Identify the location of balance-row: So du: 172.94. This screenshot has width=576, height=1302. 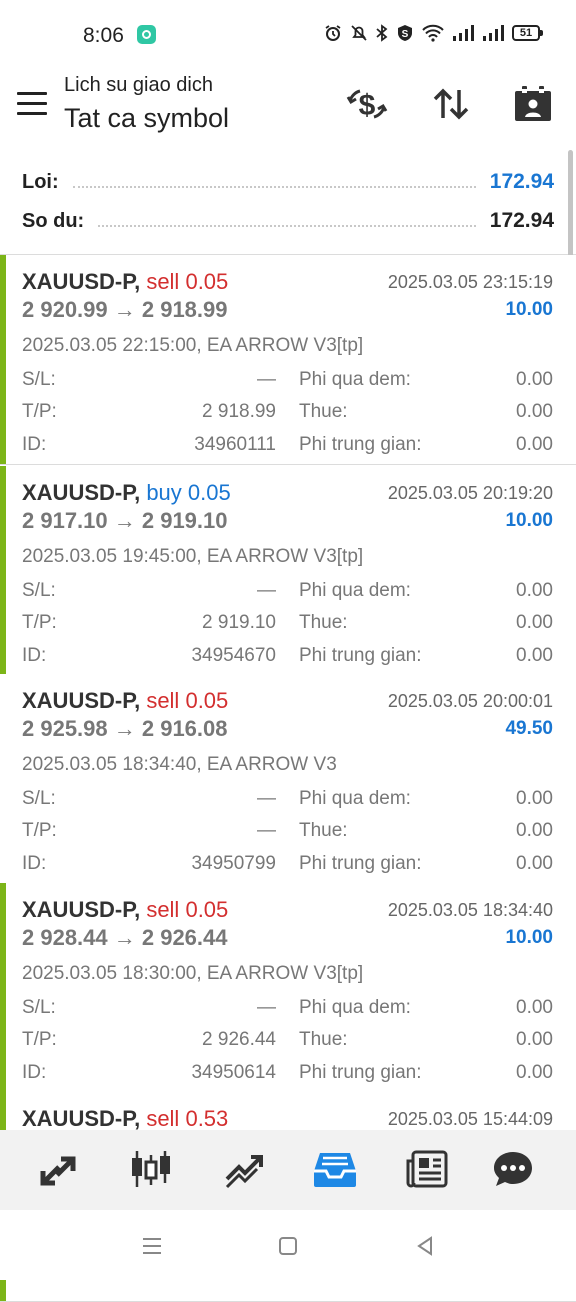
(288, 221).